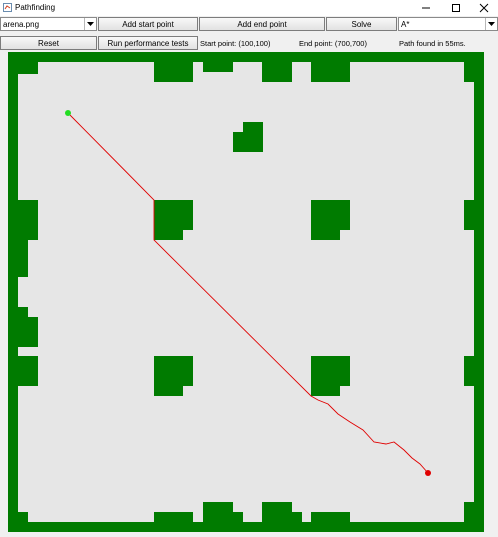  What do you see at coordinates (432, 43) in the screenshot?
I see `status-label: Path found in 55ms.` at bounding box center [432, 43].